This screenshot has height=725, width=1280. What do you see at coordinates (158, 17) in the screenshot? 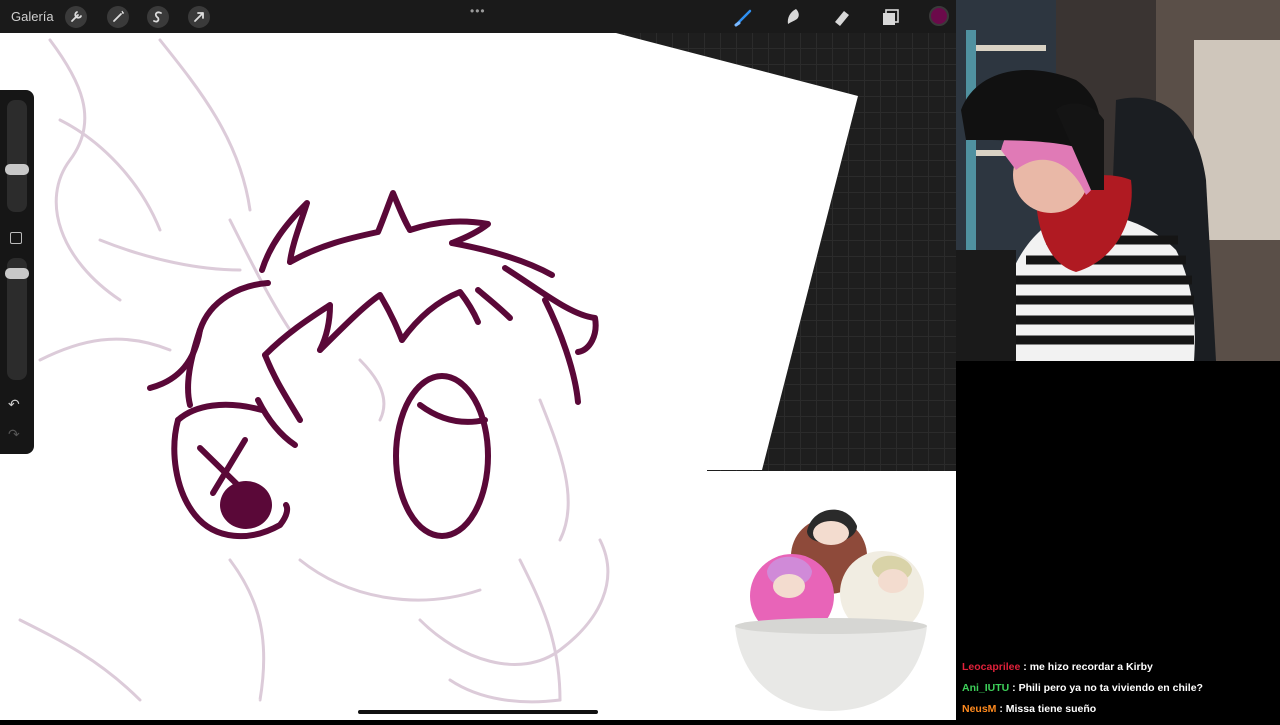
I see `selection-icon` at bounding box center [158, 17].